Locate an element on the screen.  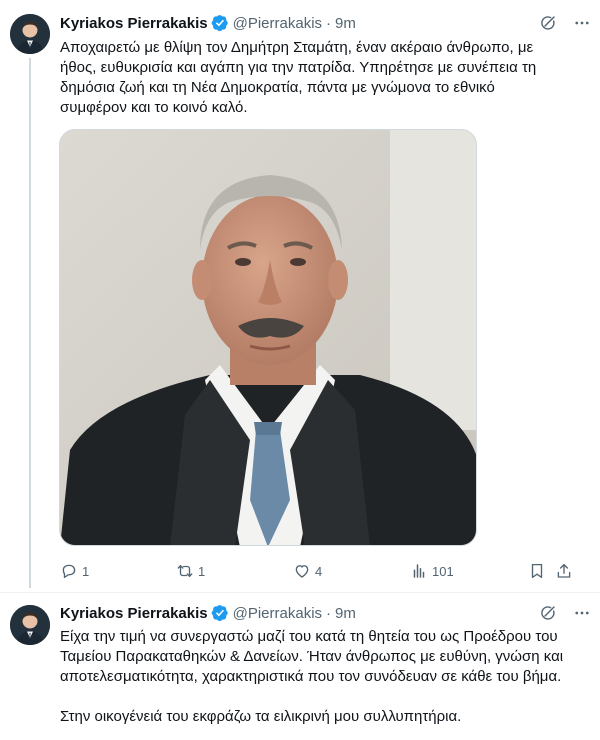
views-count: 101 is located at coordinates (443, 571).